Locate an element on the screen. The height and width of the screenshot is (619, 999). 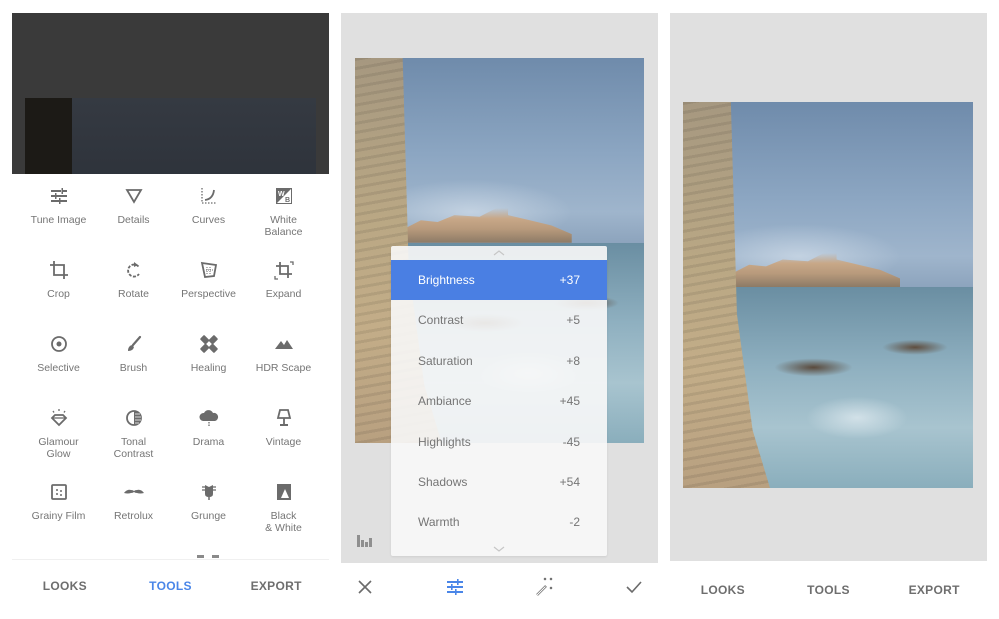
crop-icon is located at coordinates (58, 270).